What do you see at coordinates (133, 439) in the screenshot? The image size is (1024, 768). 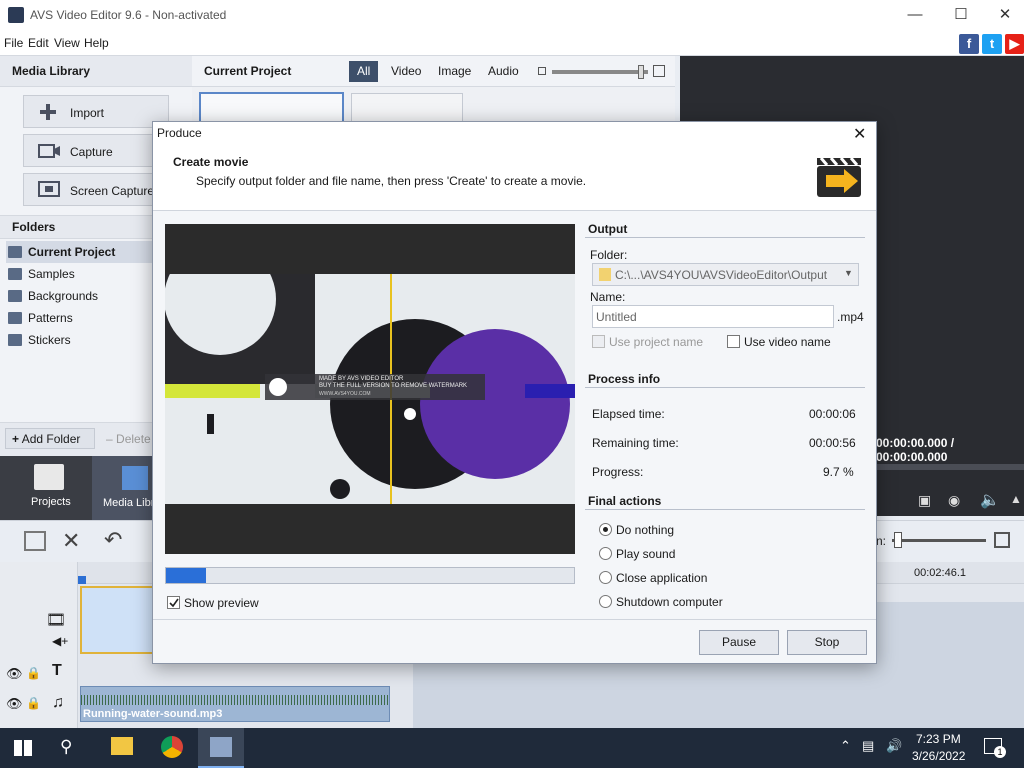 I see `delete-label: Delete` at bounding box center [133, 439].